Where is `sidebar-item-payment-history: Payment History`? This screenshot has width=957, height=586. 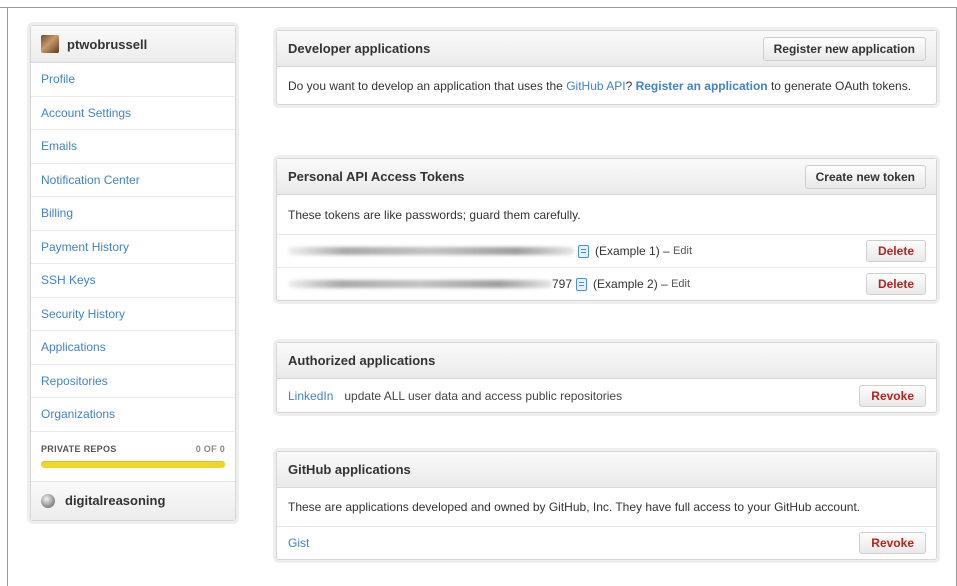 sidebar-item-payment-history: Payment History is located at coordinates (133, 247).